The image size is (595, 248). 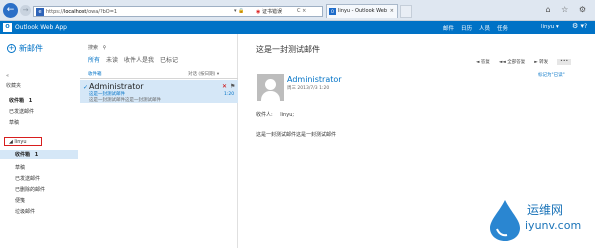 What do you see at coordinates (85, 87) in the screenshot?
I see `selected-check-icon: ✓` at bounding box center [85, 87].